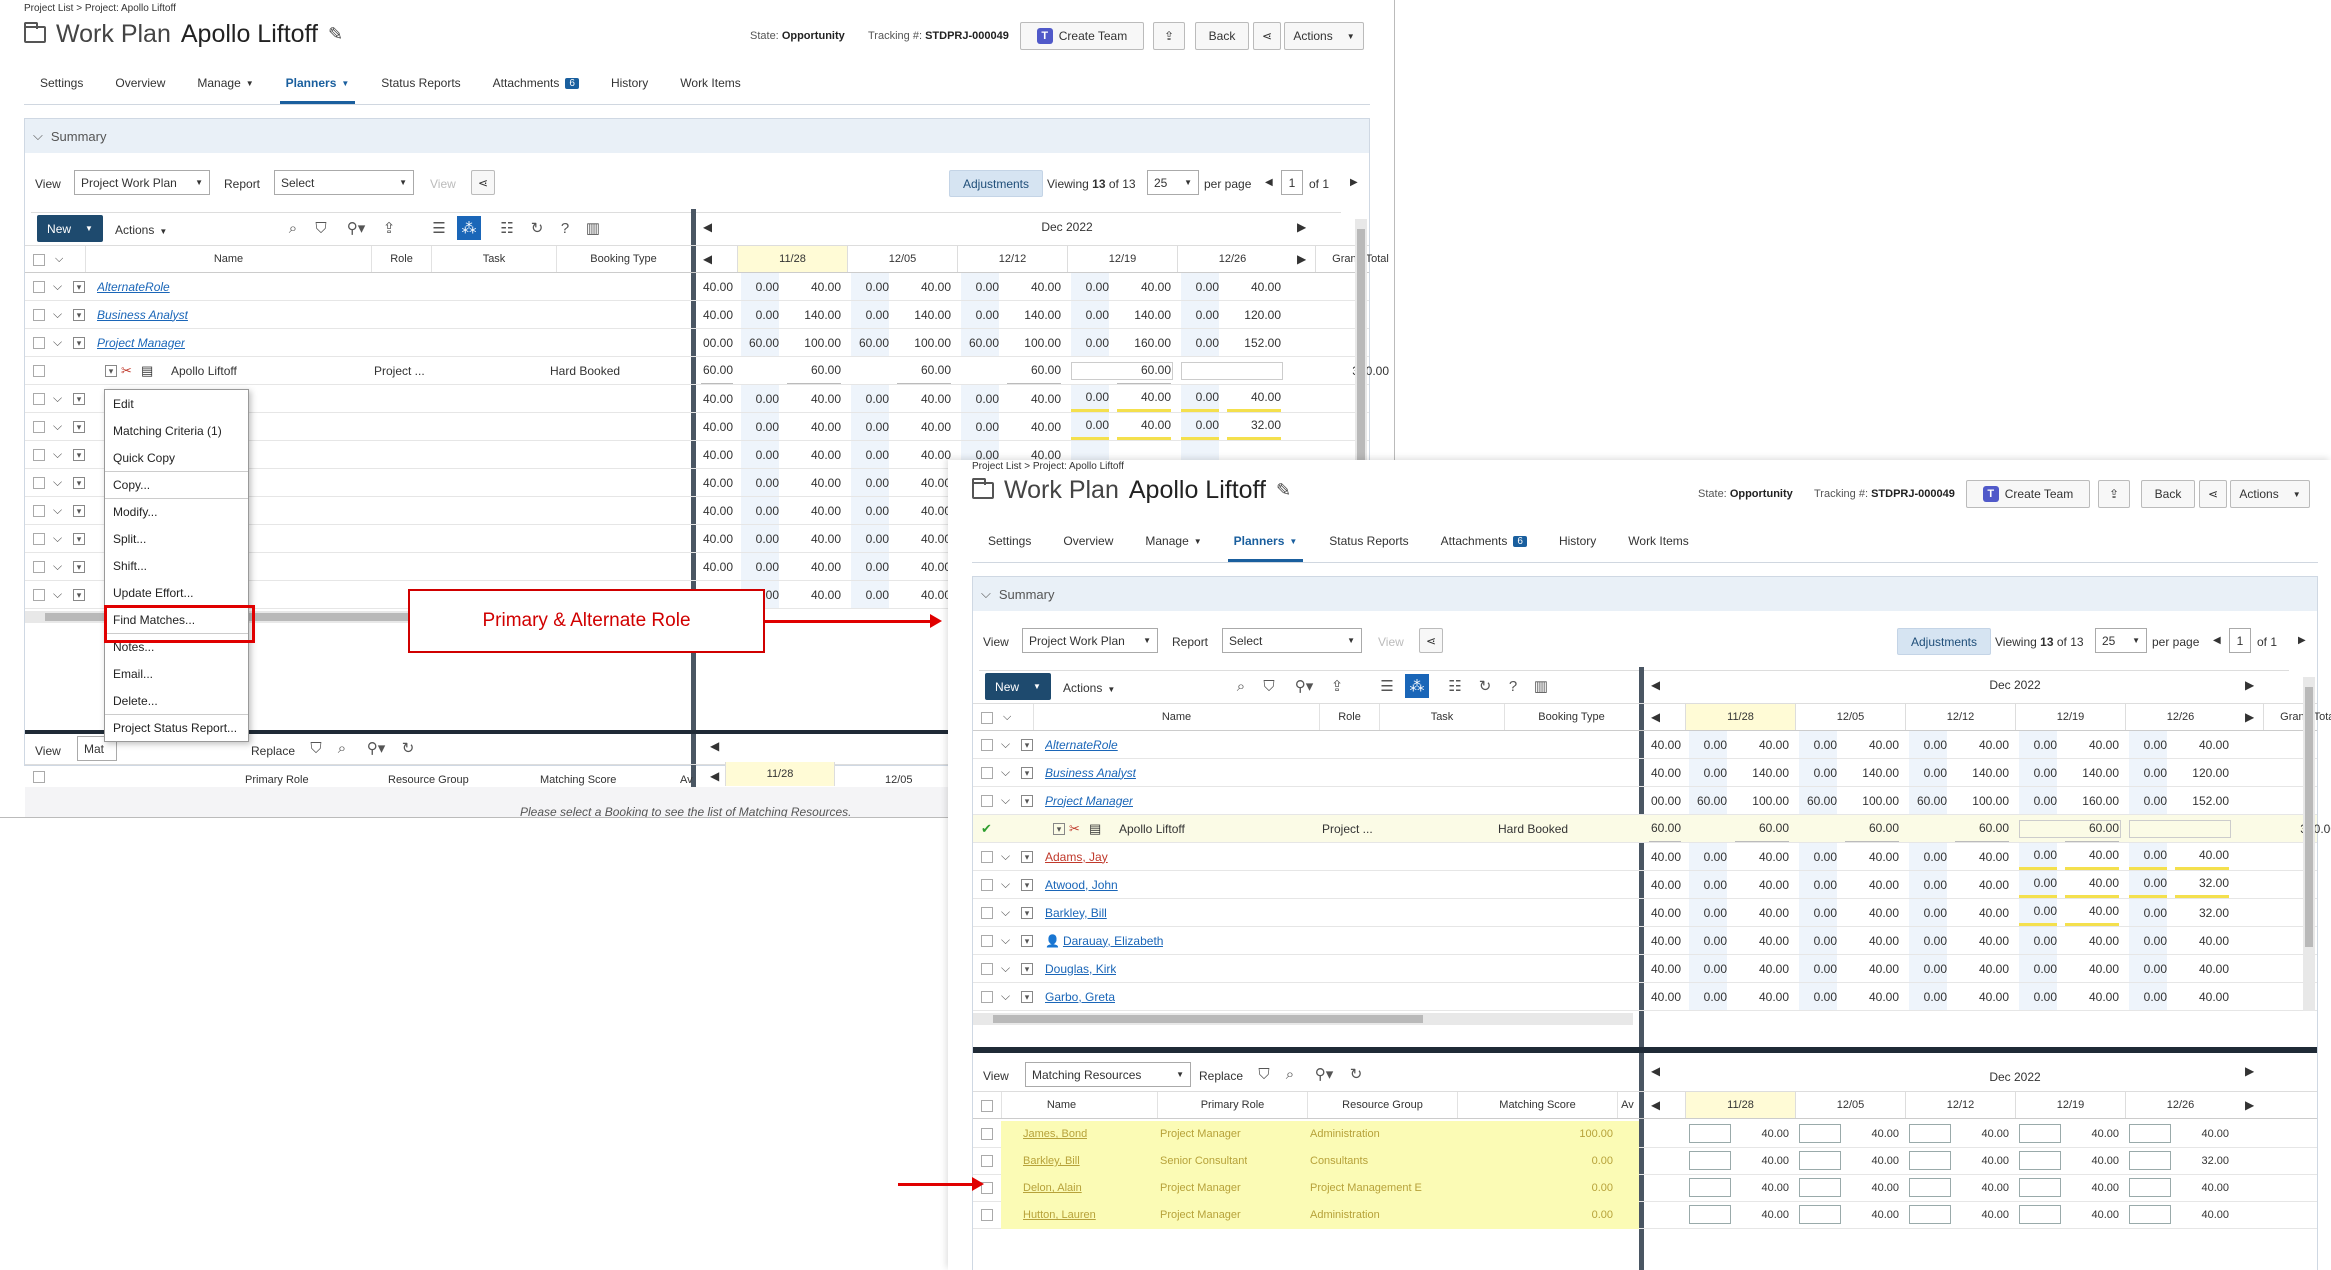 The height and width of the screenshot is (1270, 2331). What do you see at coordinates (133, 287) in the screenshot?
I see `role-link: AlternateRole` at bounding box center [133, 287].